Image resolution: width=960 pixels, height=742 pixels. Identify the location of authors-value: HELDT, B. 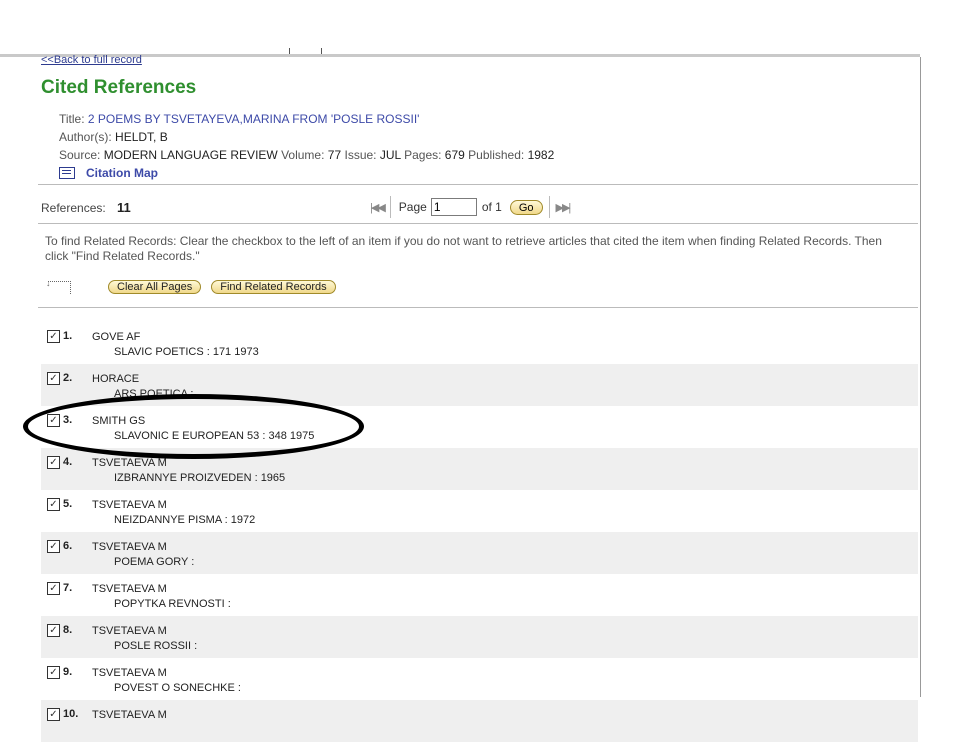
(141, 137).